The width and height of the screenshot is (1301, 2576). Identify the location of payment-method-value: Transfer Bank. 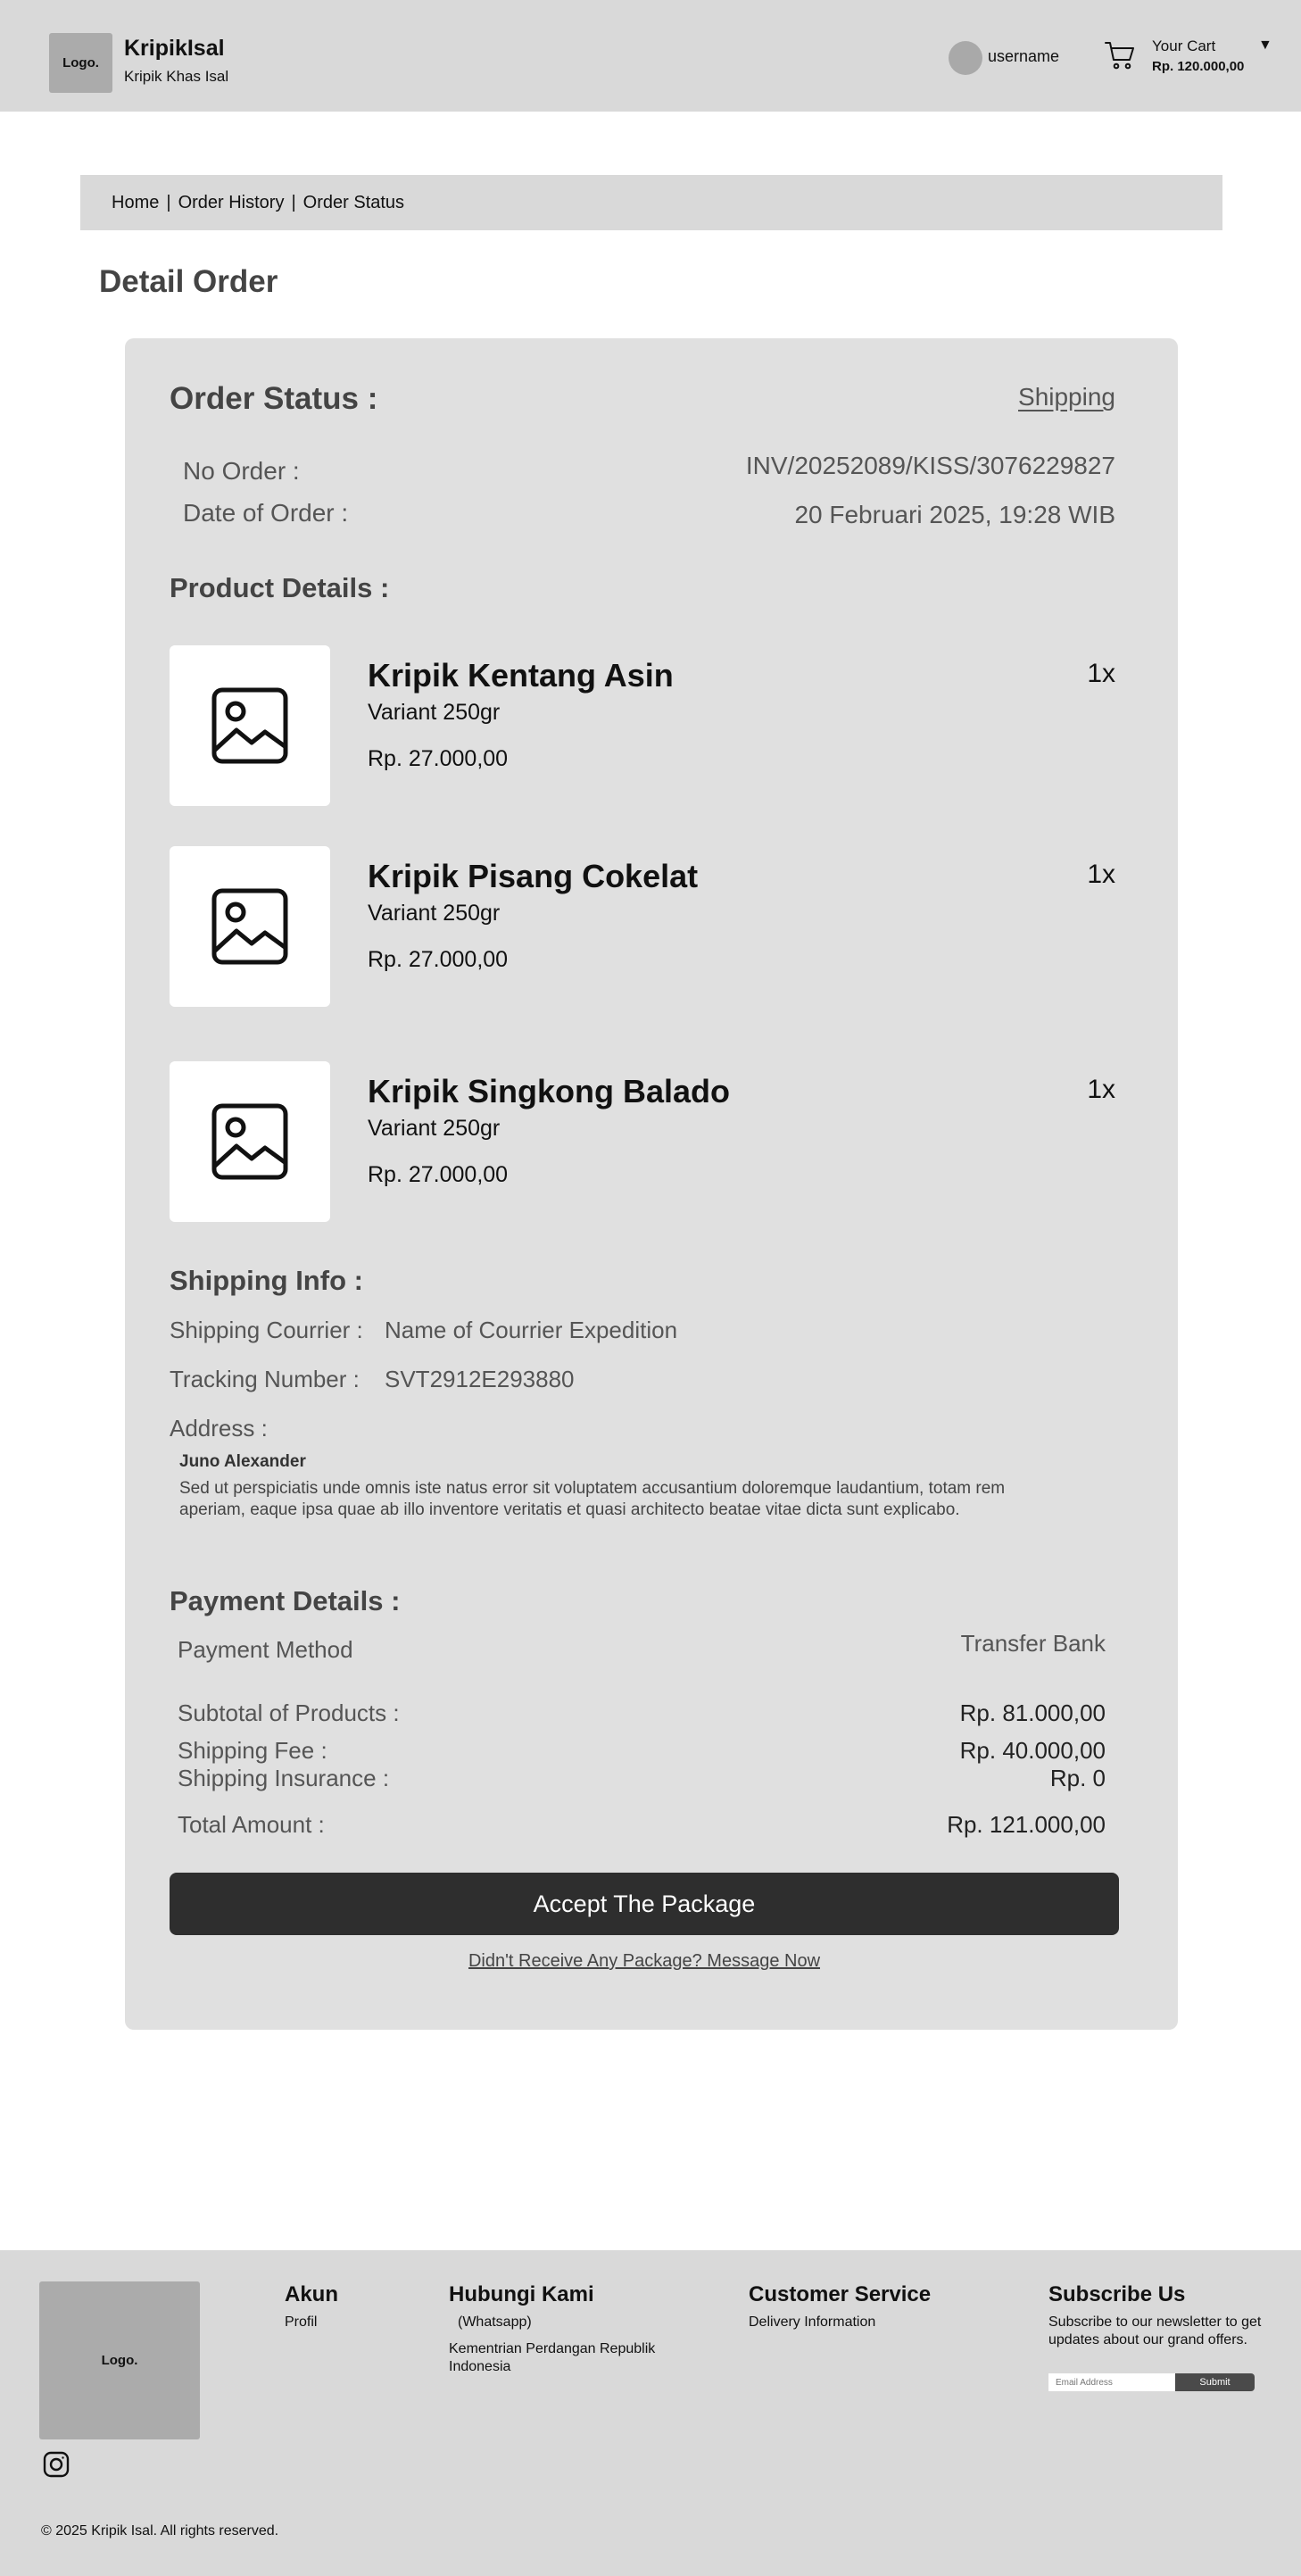
(1033, 1644).